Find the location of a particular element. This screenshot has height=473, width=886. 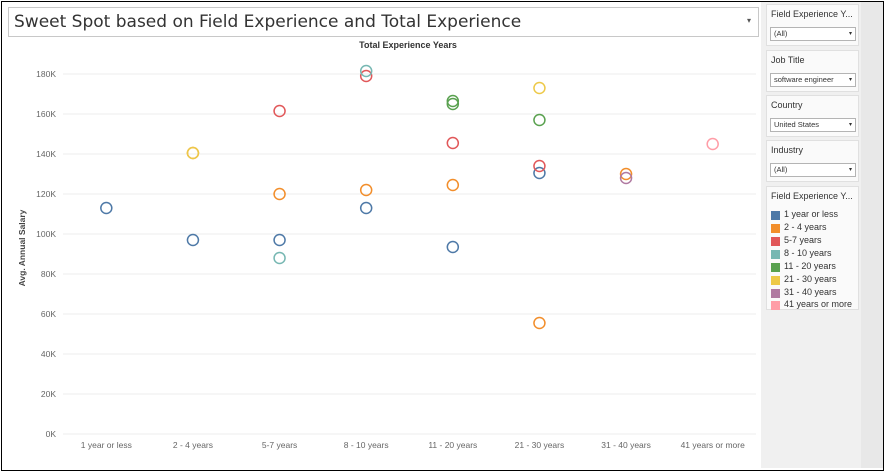

filter-country-value: United States is located at coordinates (797, 124).